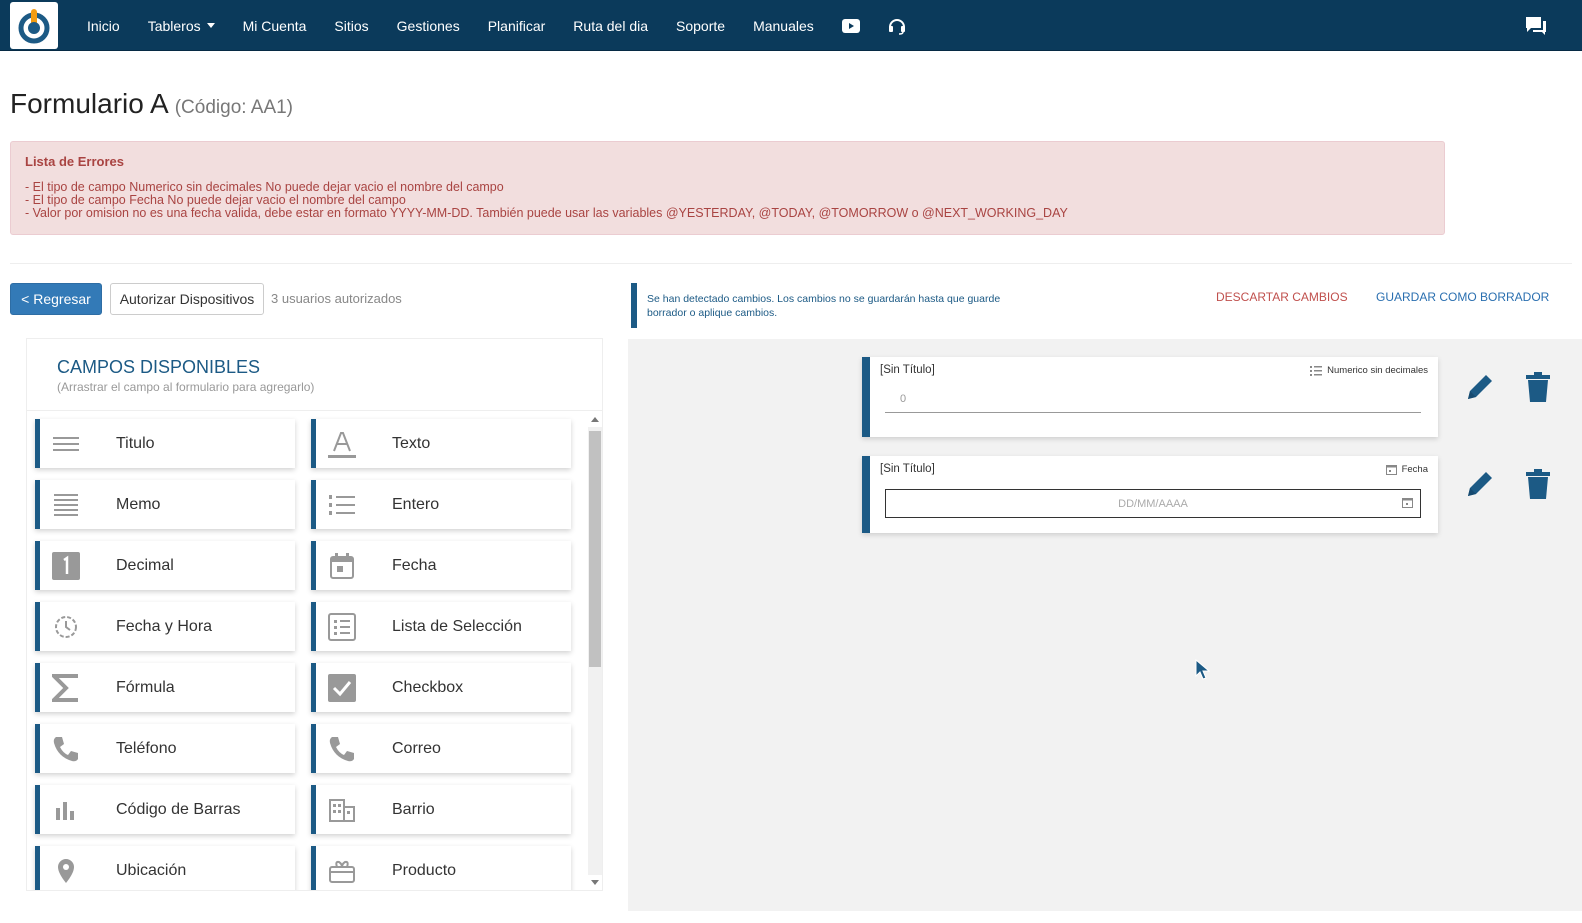 The height and width of the screenshot is (923, 1582). I want to click on panel-scrollbar, so click(595, 651).